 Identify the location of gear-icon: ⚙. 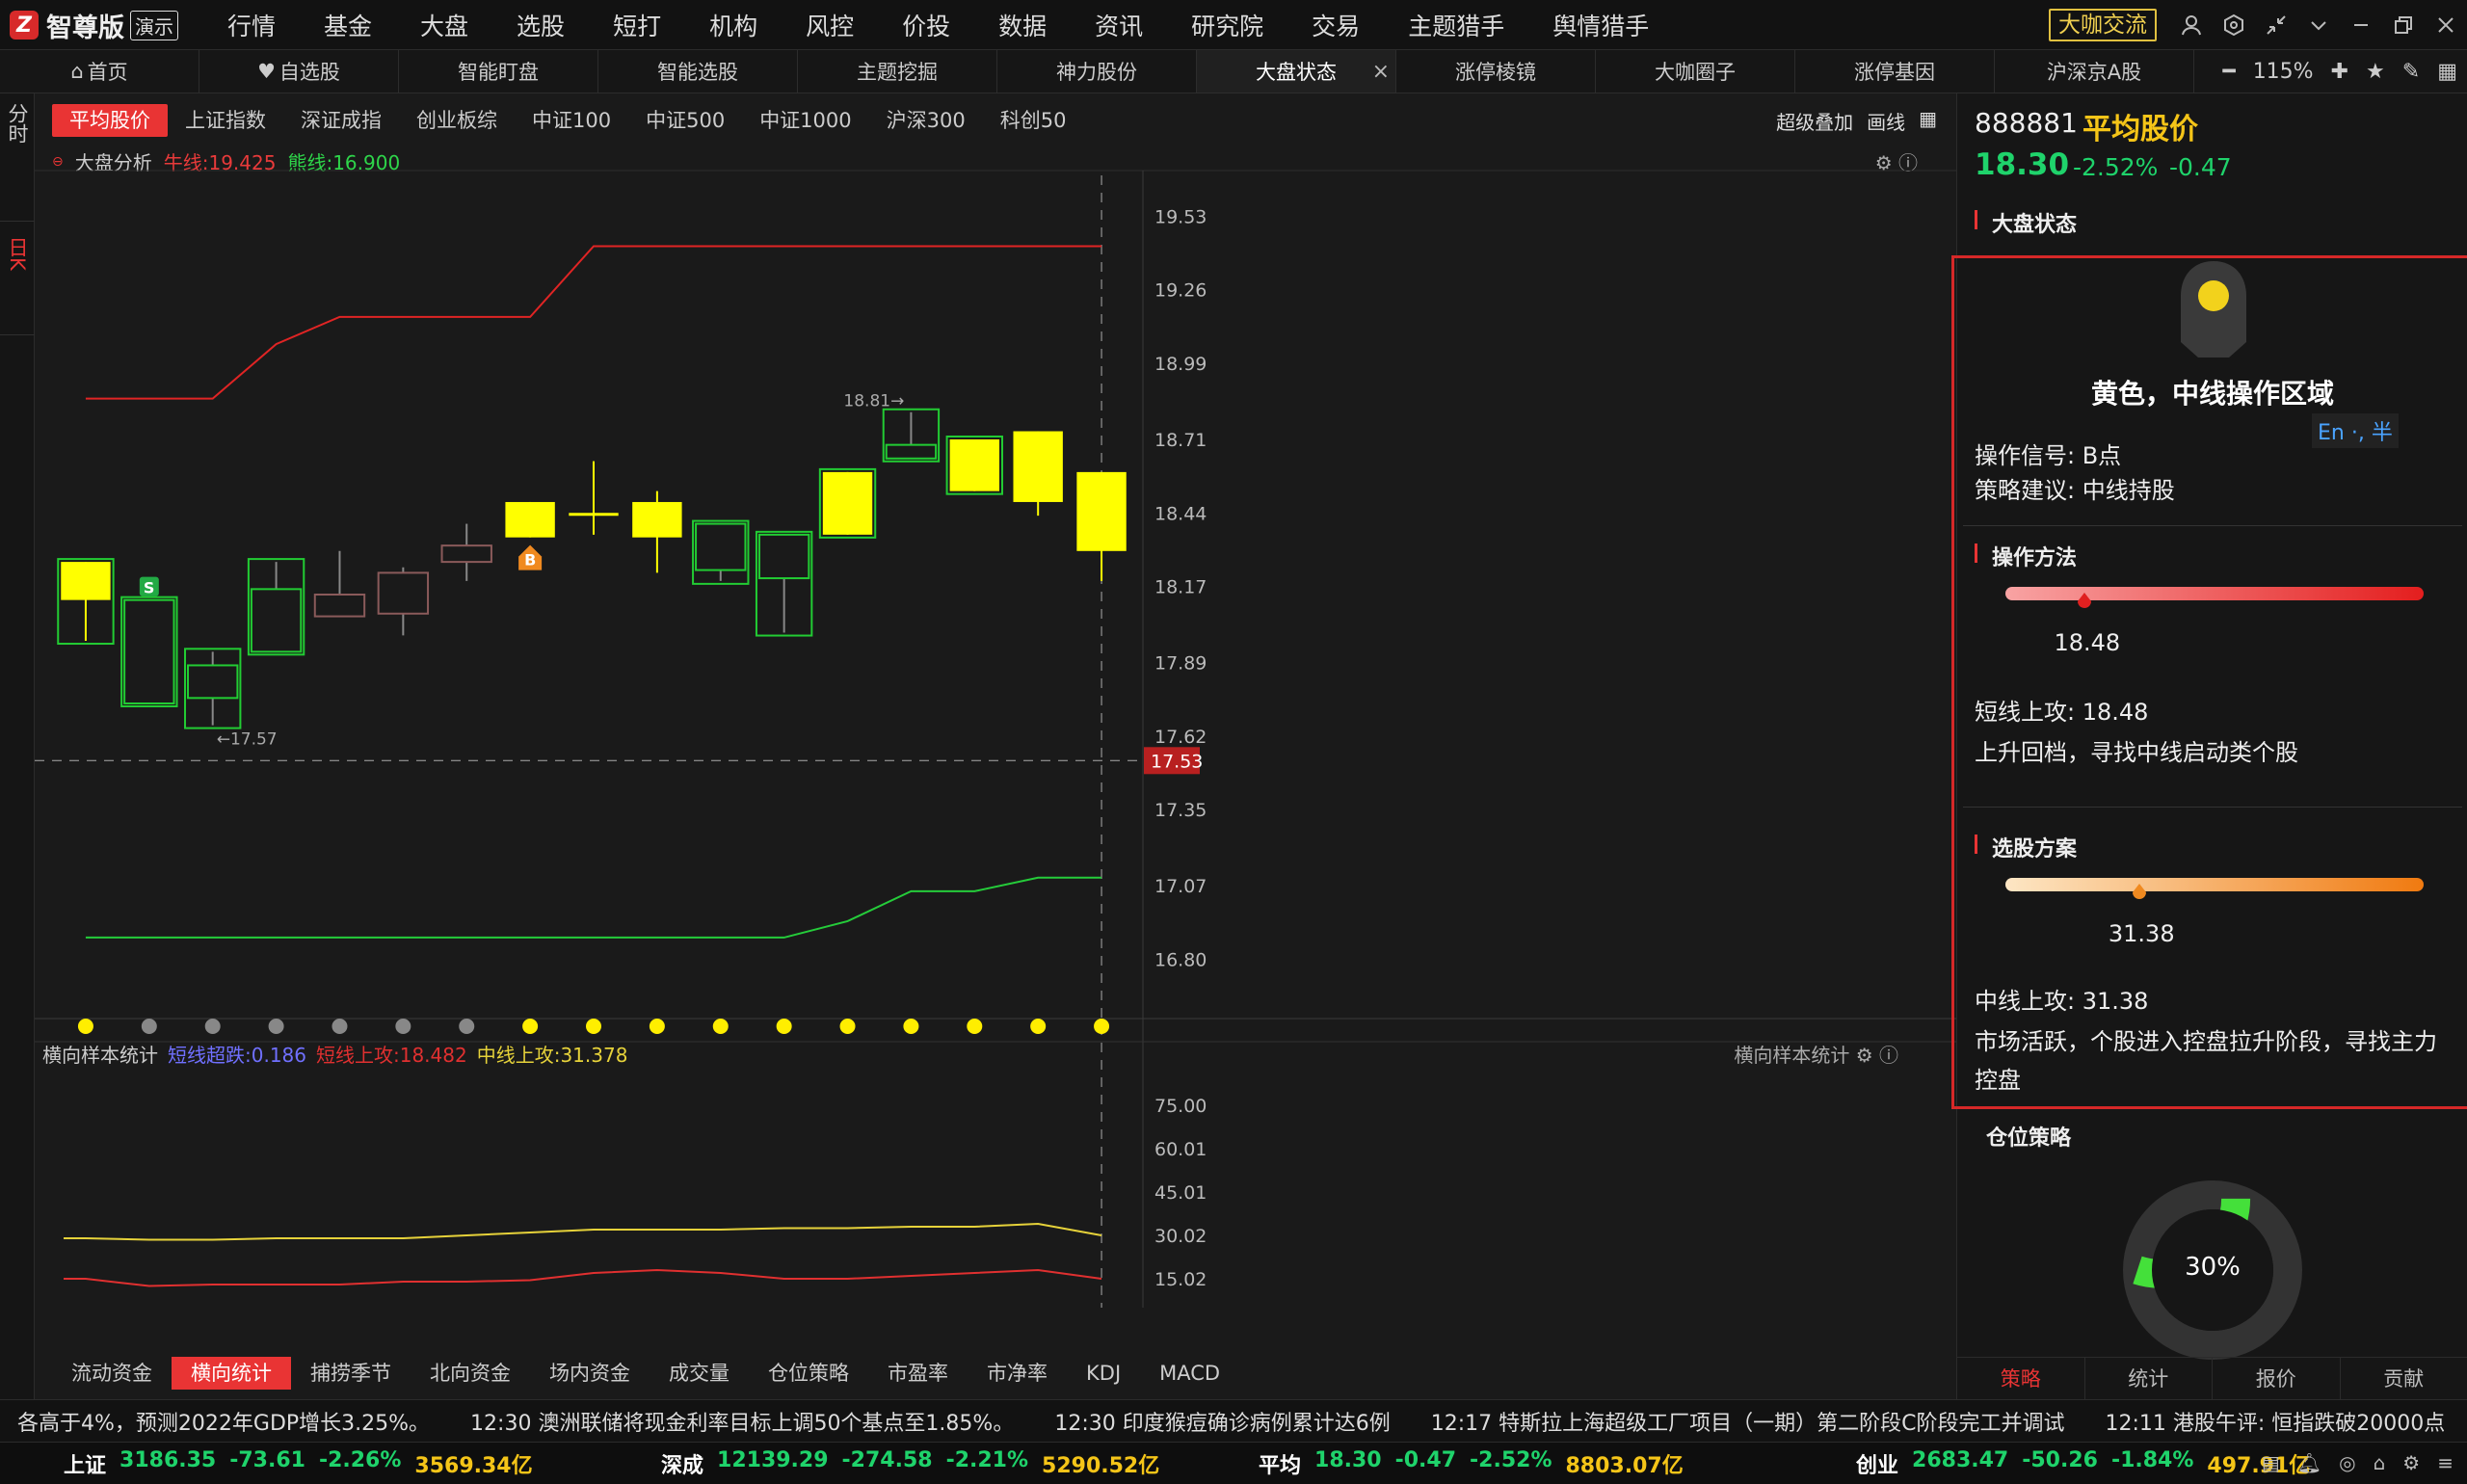
(2411, 1462).